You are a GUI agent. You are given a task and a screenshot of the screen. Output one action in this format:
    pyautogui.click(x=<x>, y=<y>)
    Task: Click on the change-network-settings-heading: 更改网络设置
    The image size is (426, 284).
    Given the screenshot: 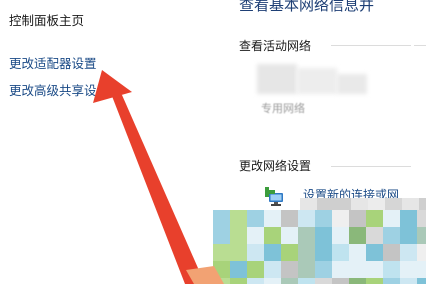 What is the action you would take?
    pyautogui.click(x=275, y=166)
    